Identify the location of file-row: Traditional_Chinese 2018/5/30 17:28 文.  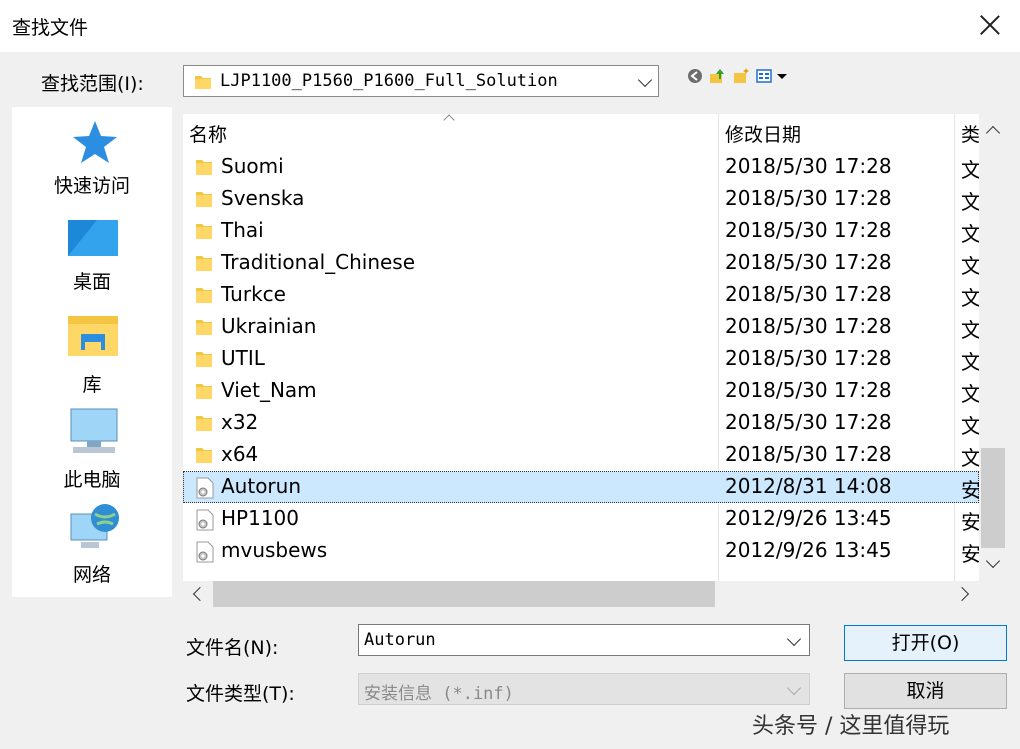
(581, 263).